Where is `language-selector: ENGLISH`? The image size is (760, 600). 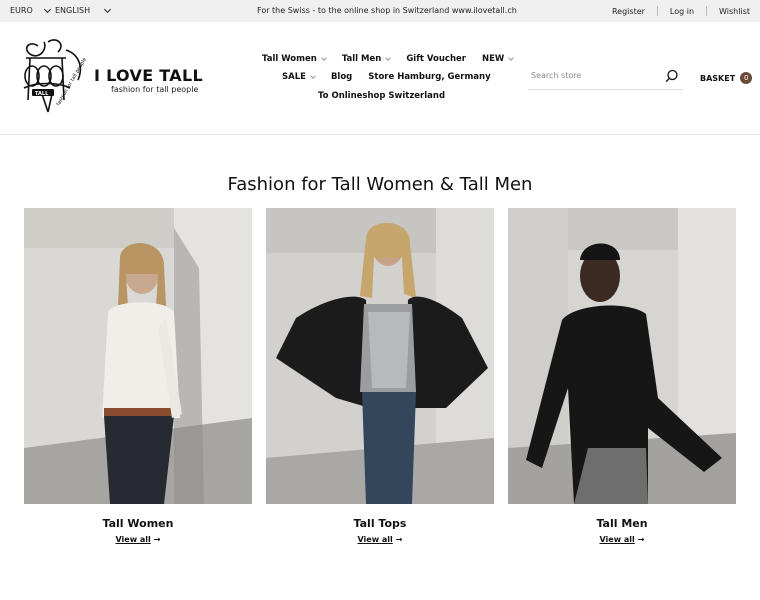
language-selector: ENGLISH is located at coordinates (83, 10).